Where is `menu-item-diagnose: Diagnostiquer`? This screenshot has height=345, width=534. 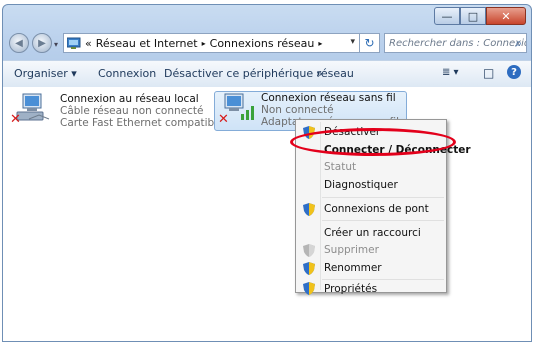
menu-item-diagnose: Diagnostiquer is located at coordinates (371, 185).